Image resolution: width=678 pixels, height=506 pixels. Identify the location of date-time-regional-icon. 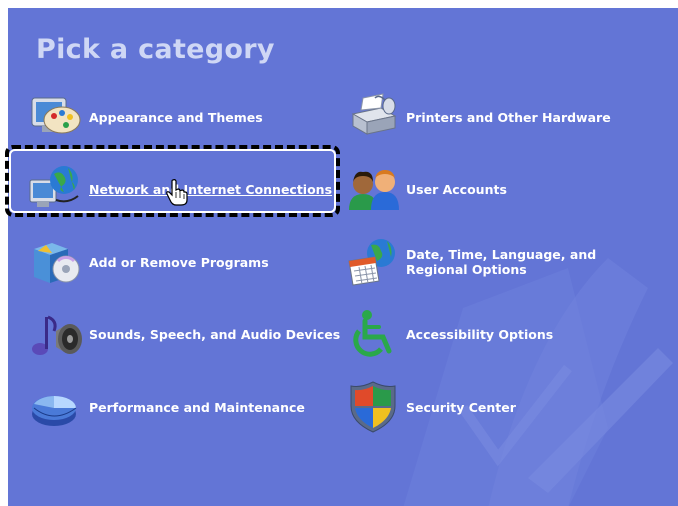
(371, 262).